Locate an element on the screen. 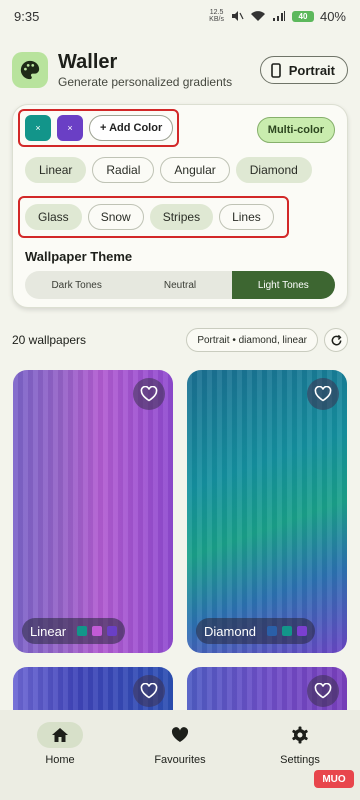 This screenshot has width=360, height=800. status-time: 9:35 is located at coordinates (27, 16).